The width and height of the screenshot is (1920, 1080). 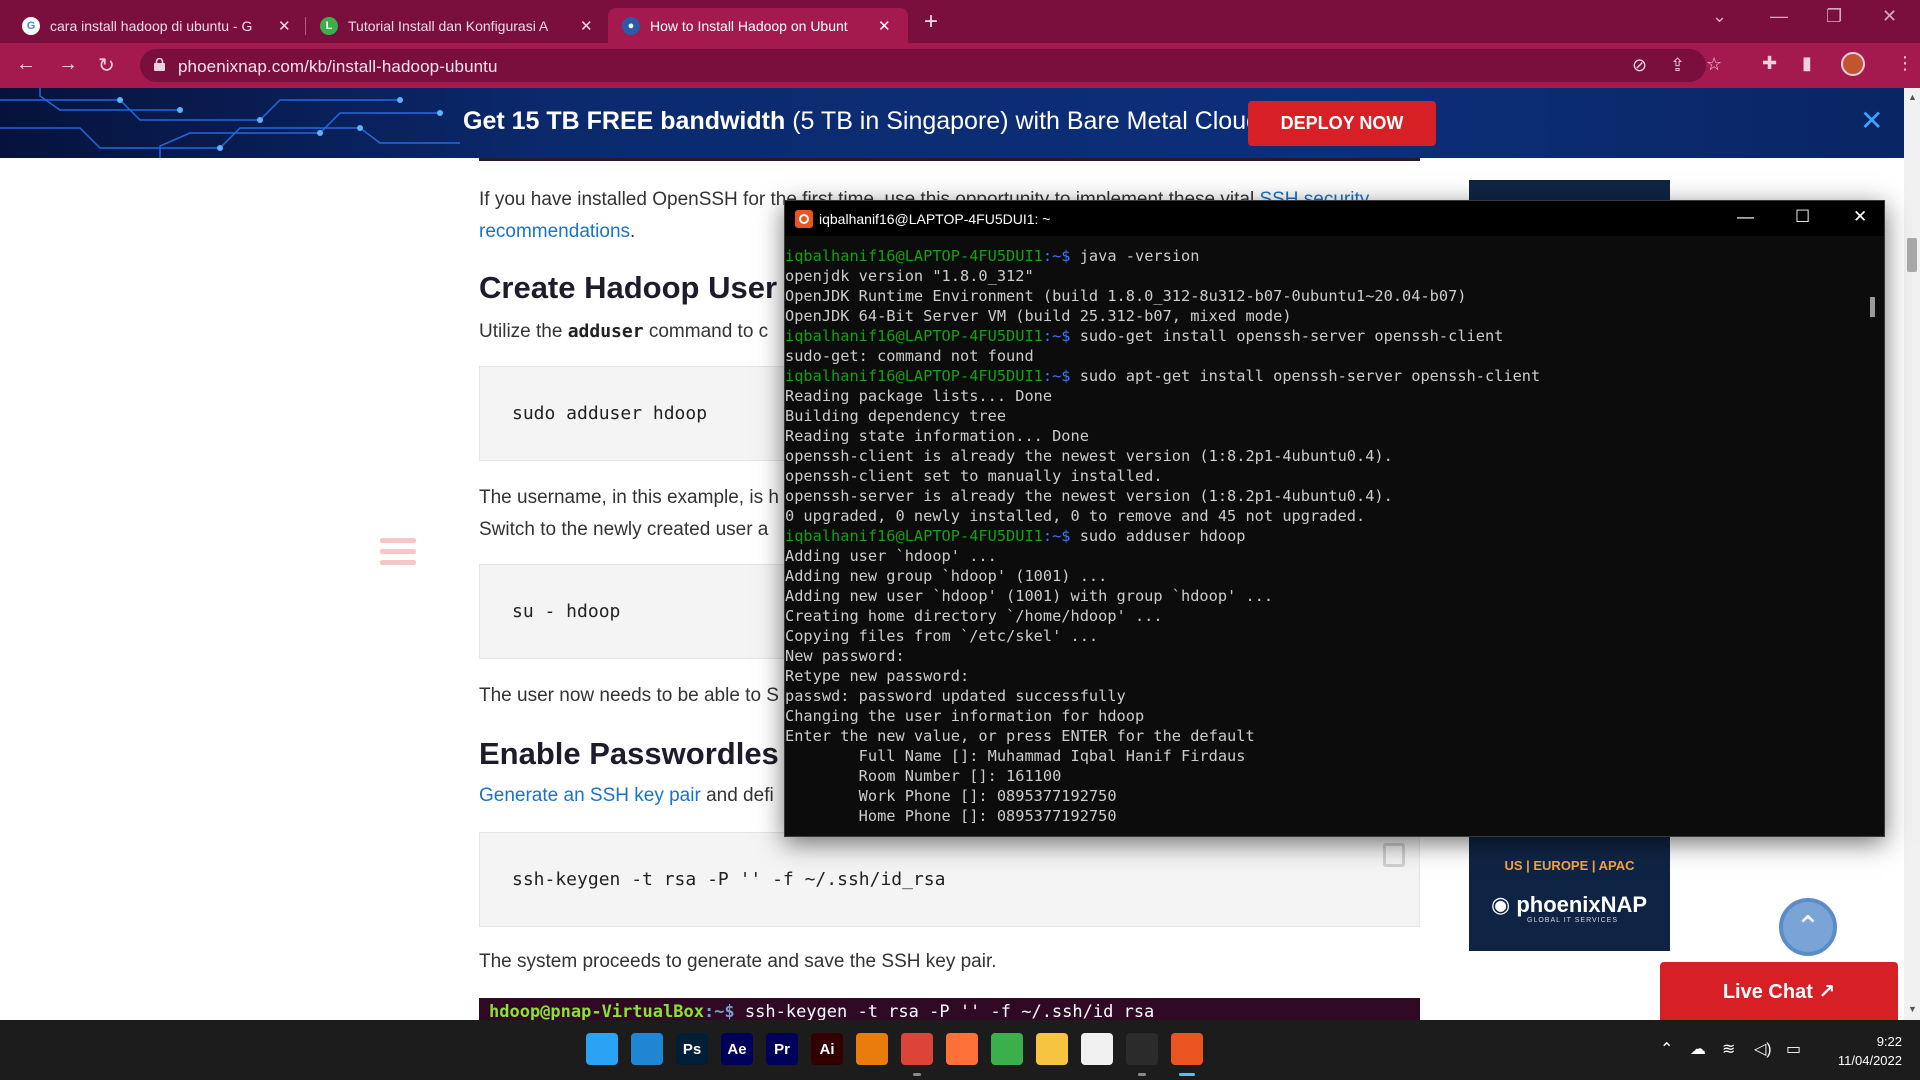 I want to click on terminal-titlebar: iqbalhanif16@LAPTOP-4FU5DUI1: ~ — ☐ ✕, so click(x=1334, y=218).